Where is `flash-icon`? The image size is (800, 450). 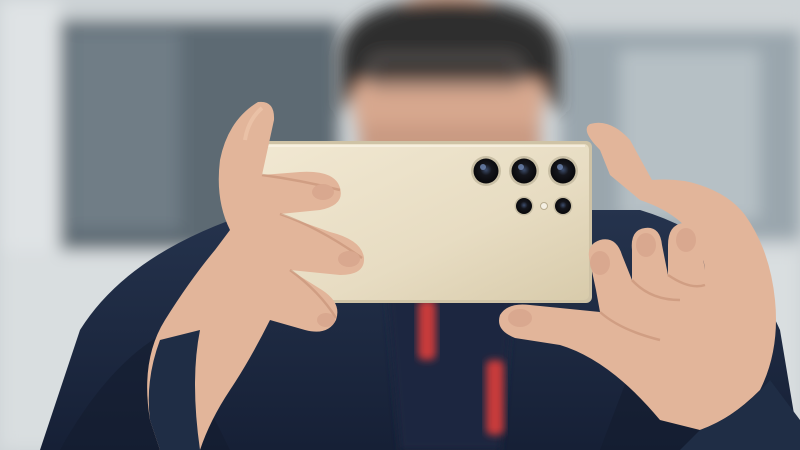
flash-icon is located at coordinates (544, 206).